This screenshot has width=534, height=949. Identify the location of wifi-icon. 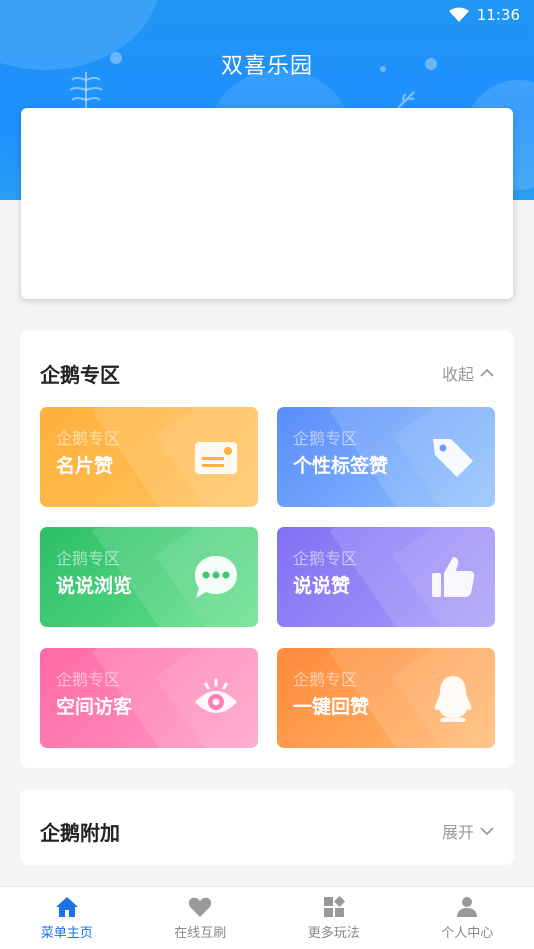
(458, 14).